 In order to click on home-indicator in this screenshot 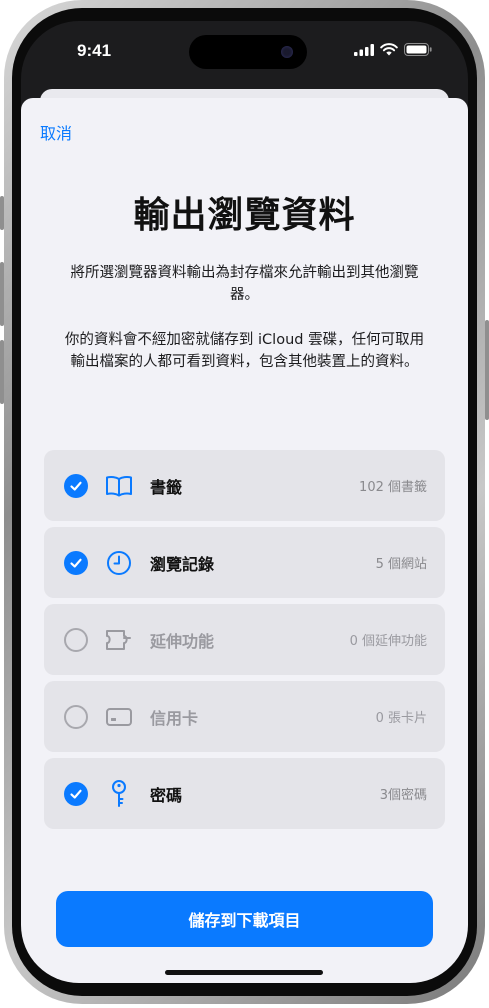, I will do `click(244, 972)`.